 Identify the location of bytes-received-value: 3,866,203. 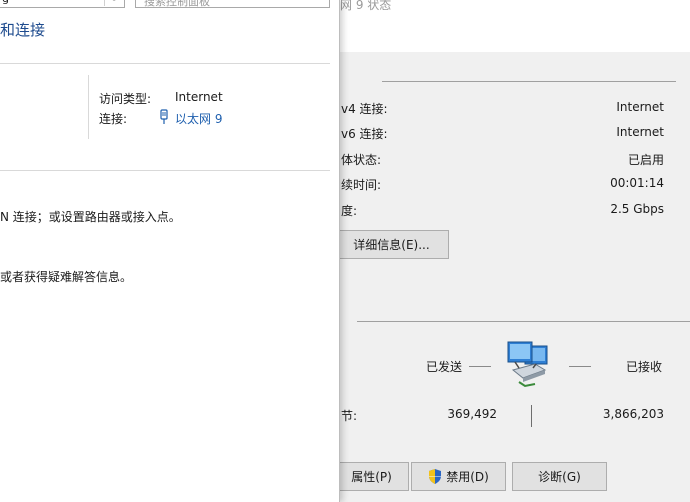
(633, 414).